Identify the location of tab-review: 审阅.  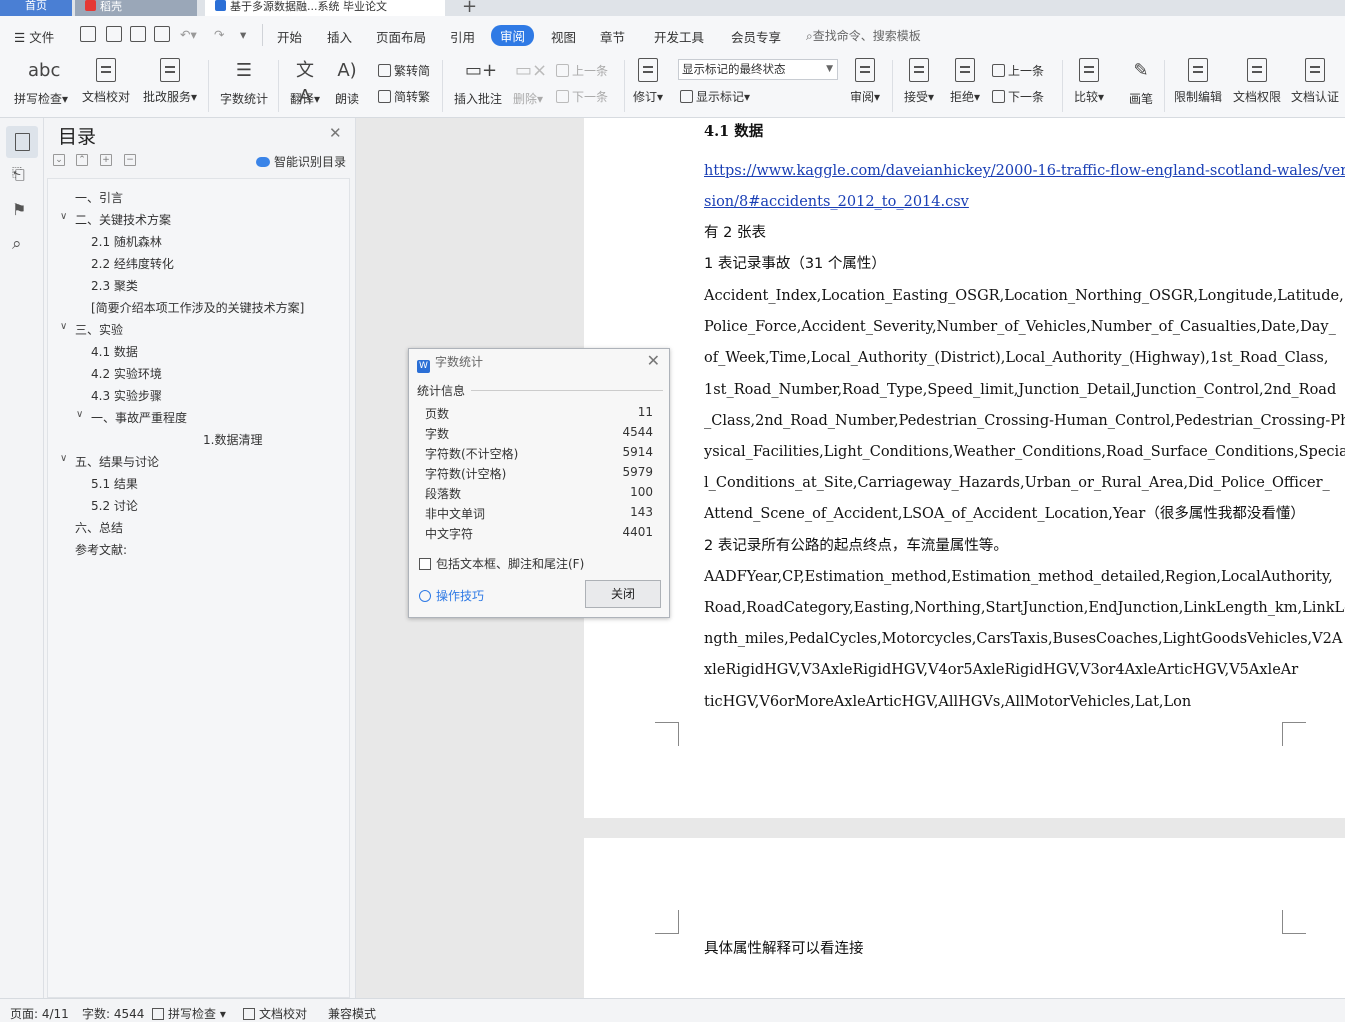
(513, 35).